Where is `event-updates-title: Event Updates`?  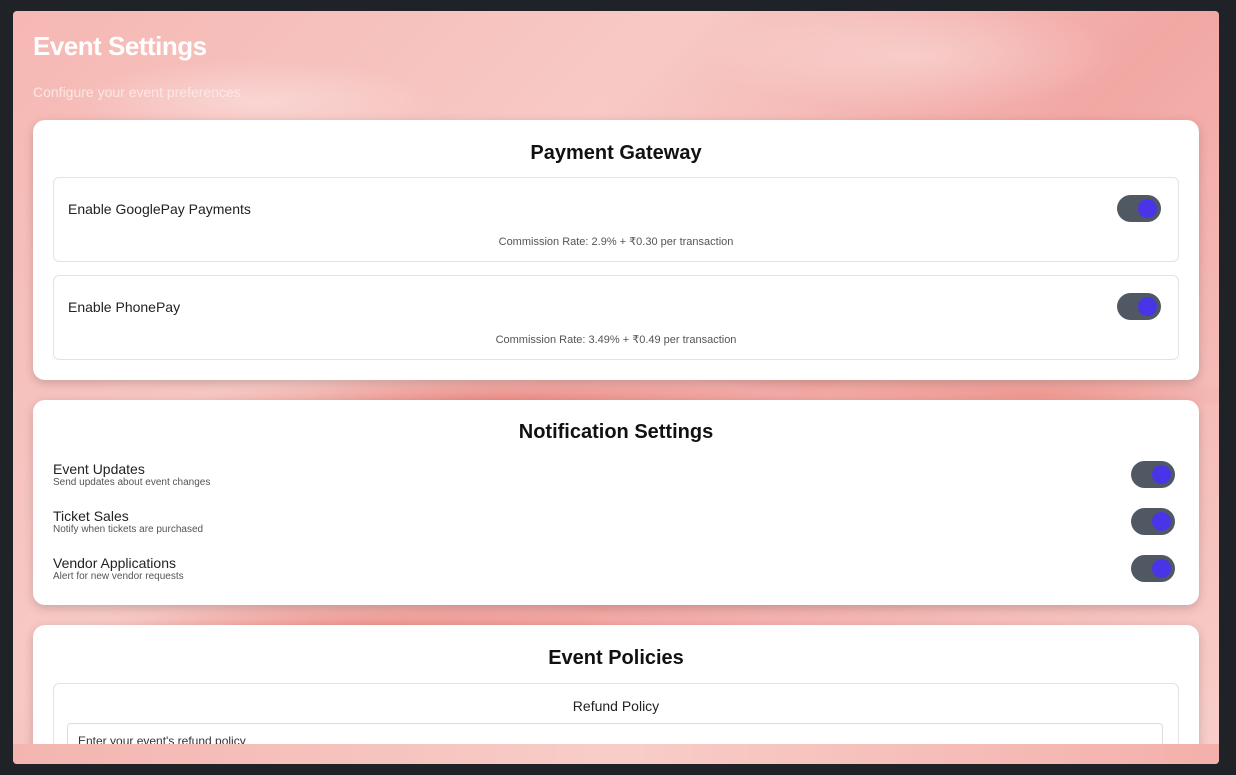 event-updates-title: Event Updates is located at coordinates (99, 469).